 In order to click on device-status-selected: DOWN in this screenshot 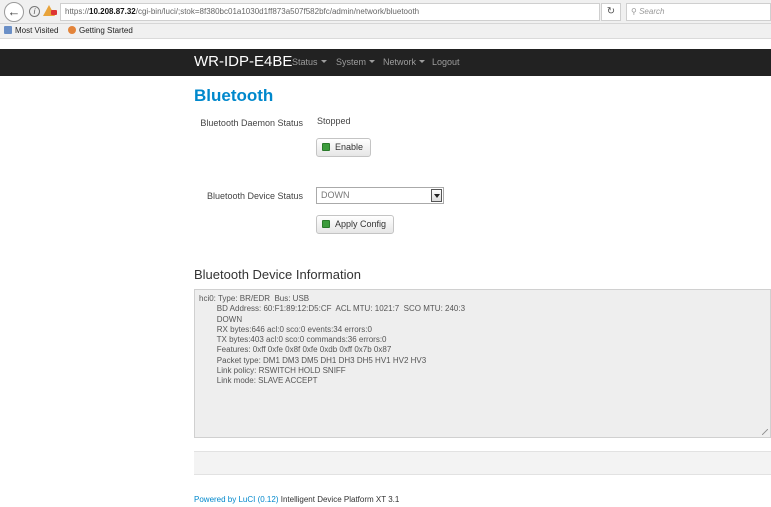, I will do `click(335, 195)`.